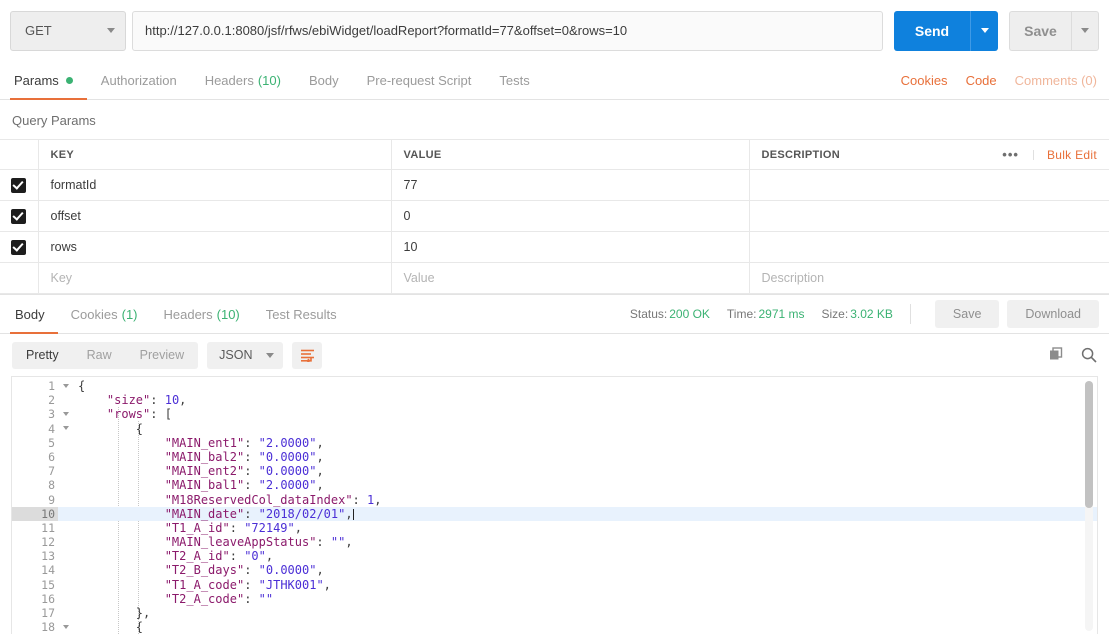  I want to click on query-params-title: Query Params, so click(54, 120).